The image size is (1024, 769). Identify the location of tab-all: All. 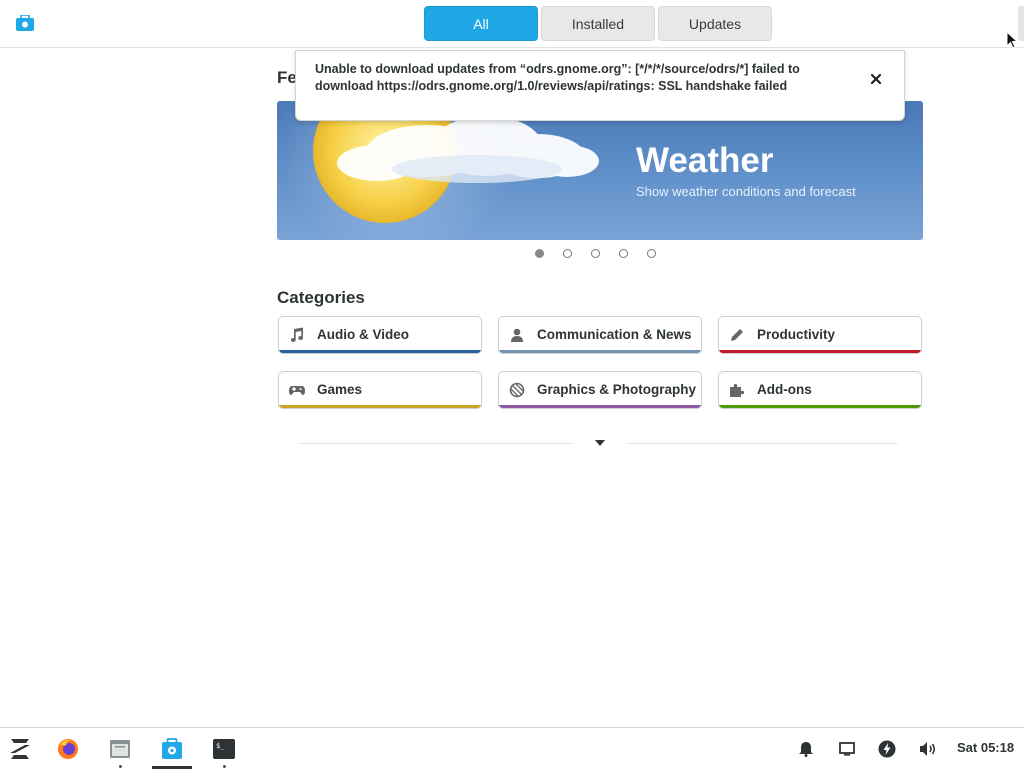
(481, 23).